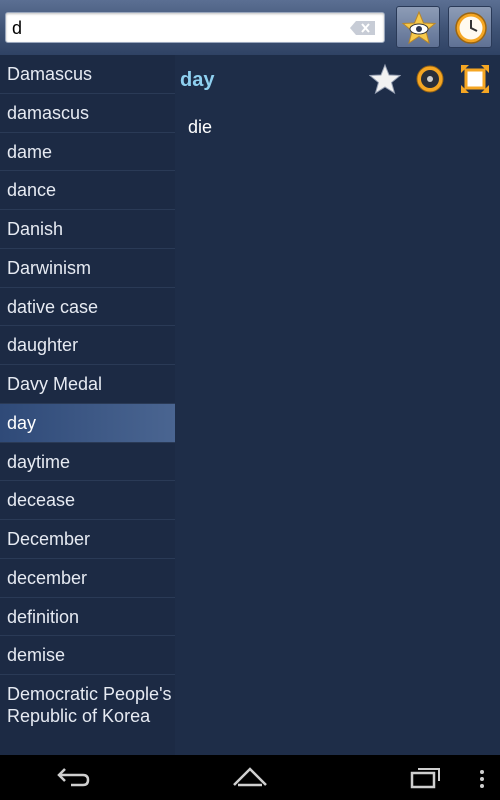 Image resolution: width=500 pixels, height=800 pixels. What do you see at coordinates (177, 28) in the screenshot?
I see `search-input` at bounding box center [177, 28].